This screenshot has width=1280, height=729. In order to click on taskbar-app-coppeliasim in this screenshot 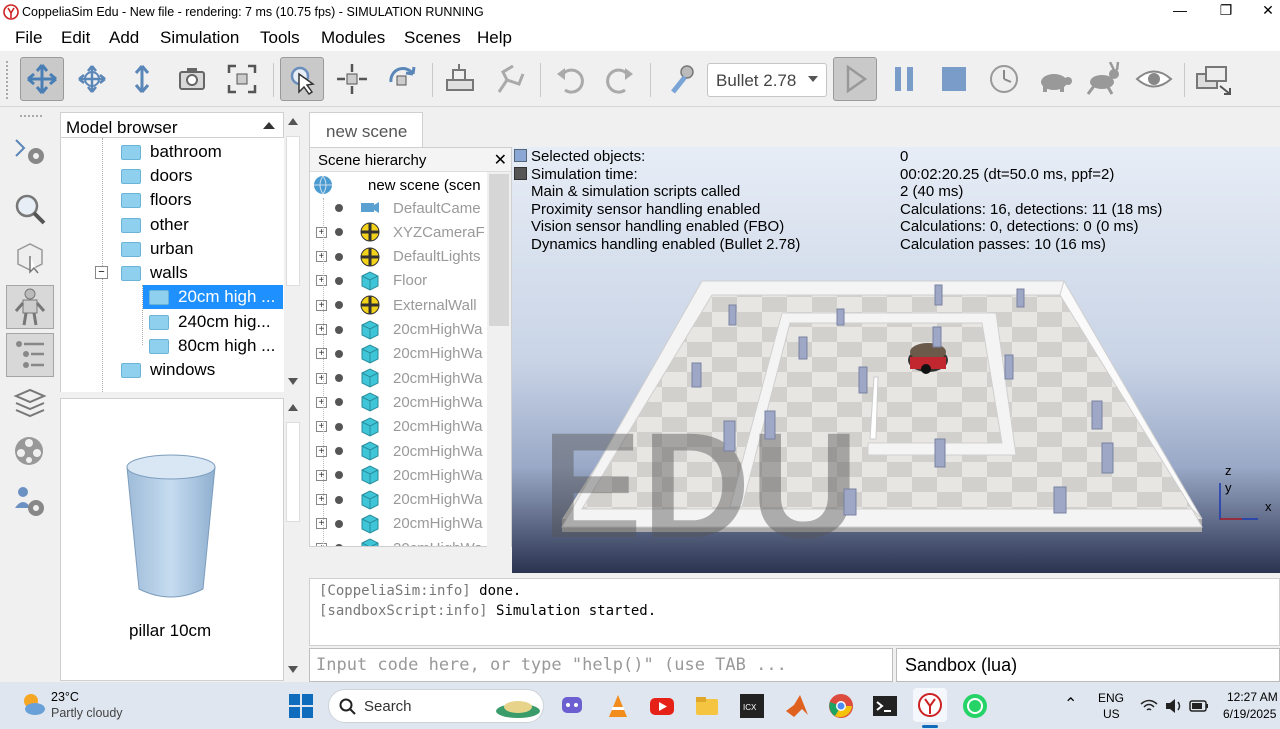, I will do `click(930, 705)`.